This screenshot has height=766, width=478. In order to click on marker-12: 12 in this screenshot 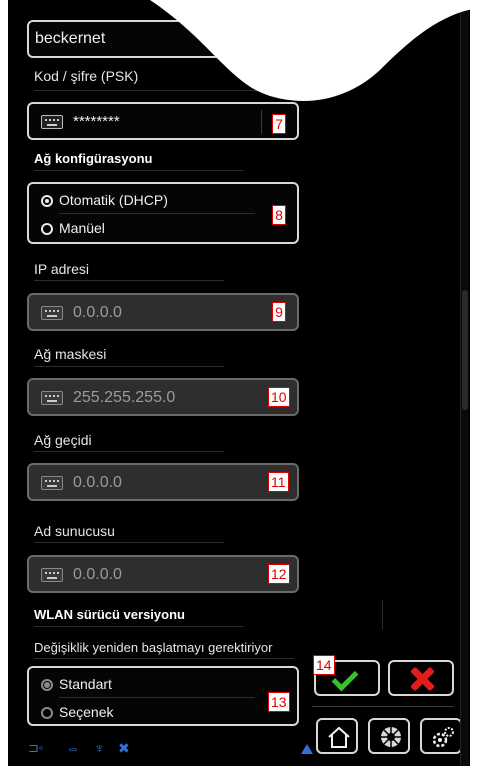, I will do `click(279, 574)`.